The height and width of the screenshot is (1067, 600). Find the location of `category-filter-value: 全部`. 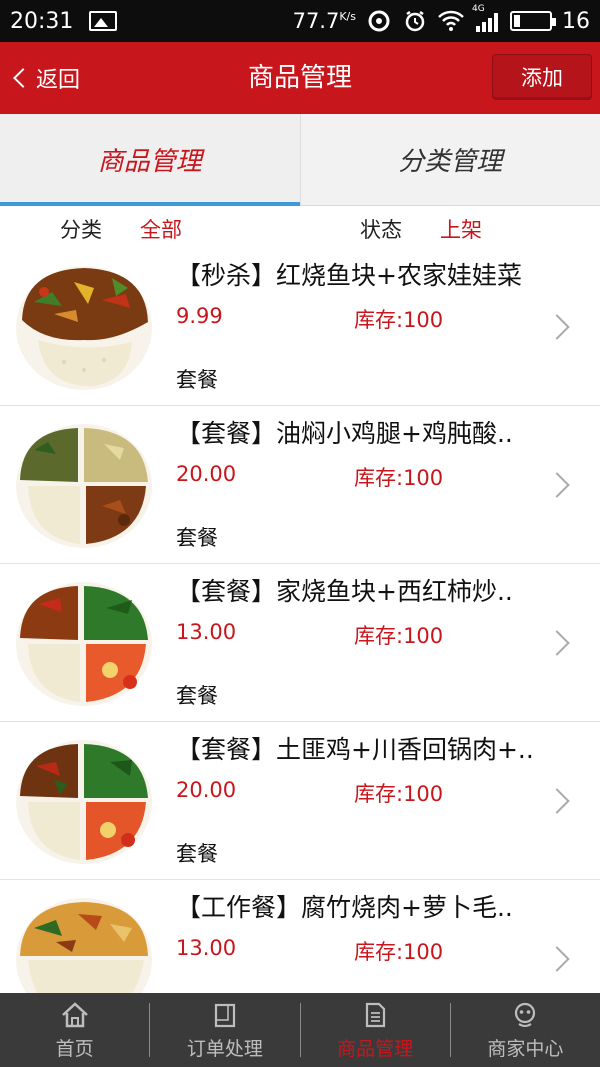

category-filter-value: 全部 is located at coordinates (161, 229).